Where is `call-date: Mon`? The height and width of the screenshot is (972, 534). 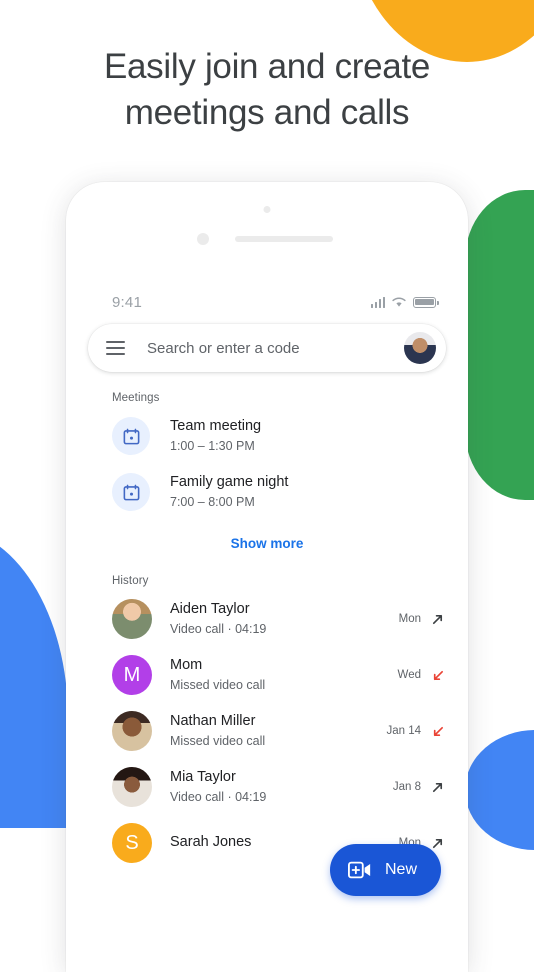 call-date: Mon is located at coordinates (409, 619).